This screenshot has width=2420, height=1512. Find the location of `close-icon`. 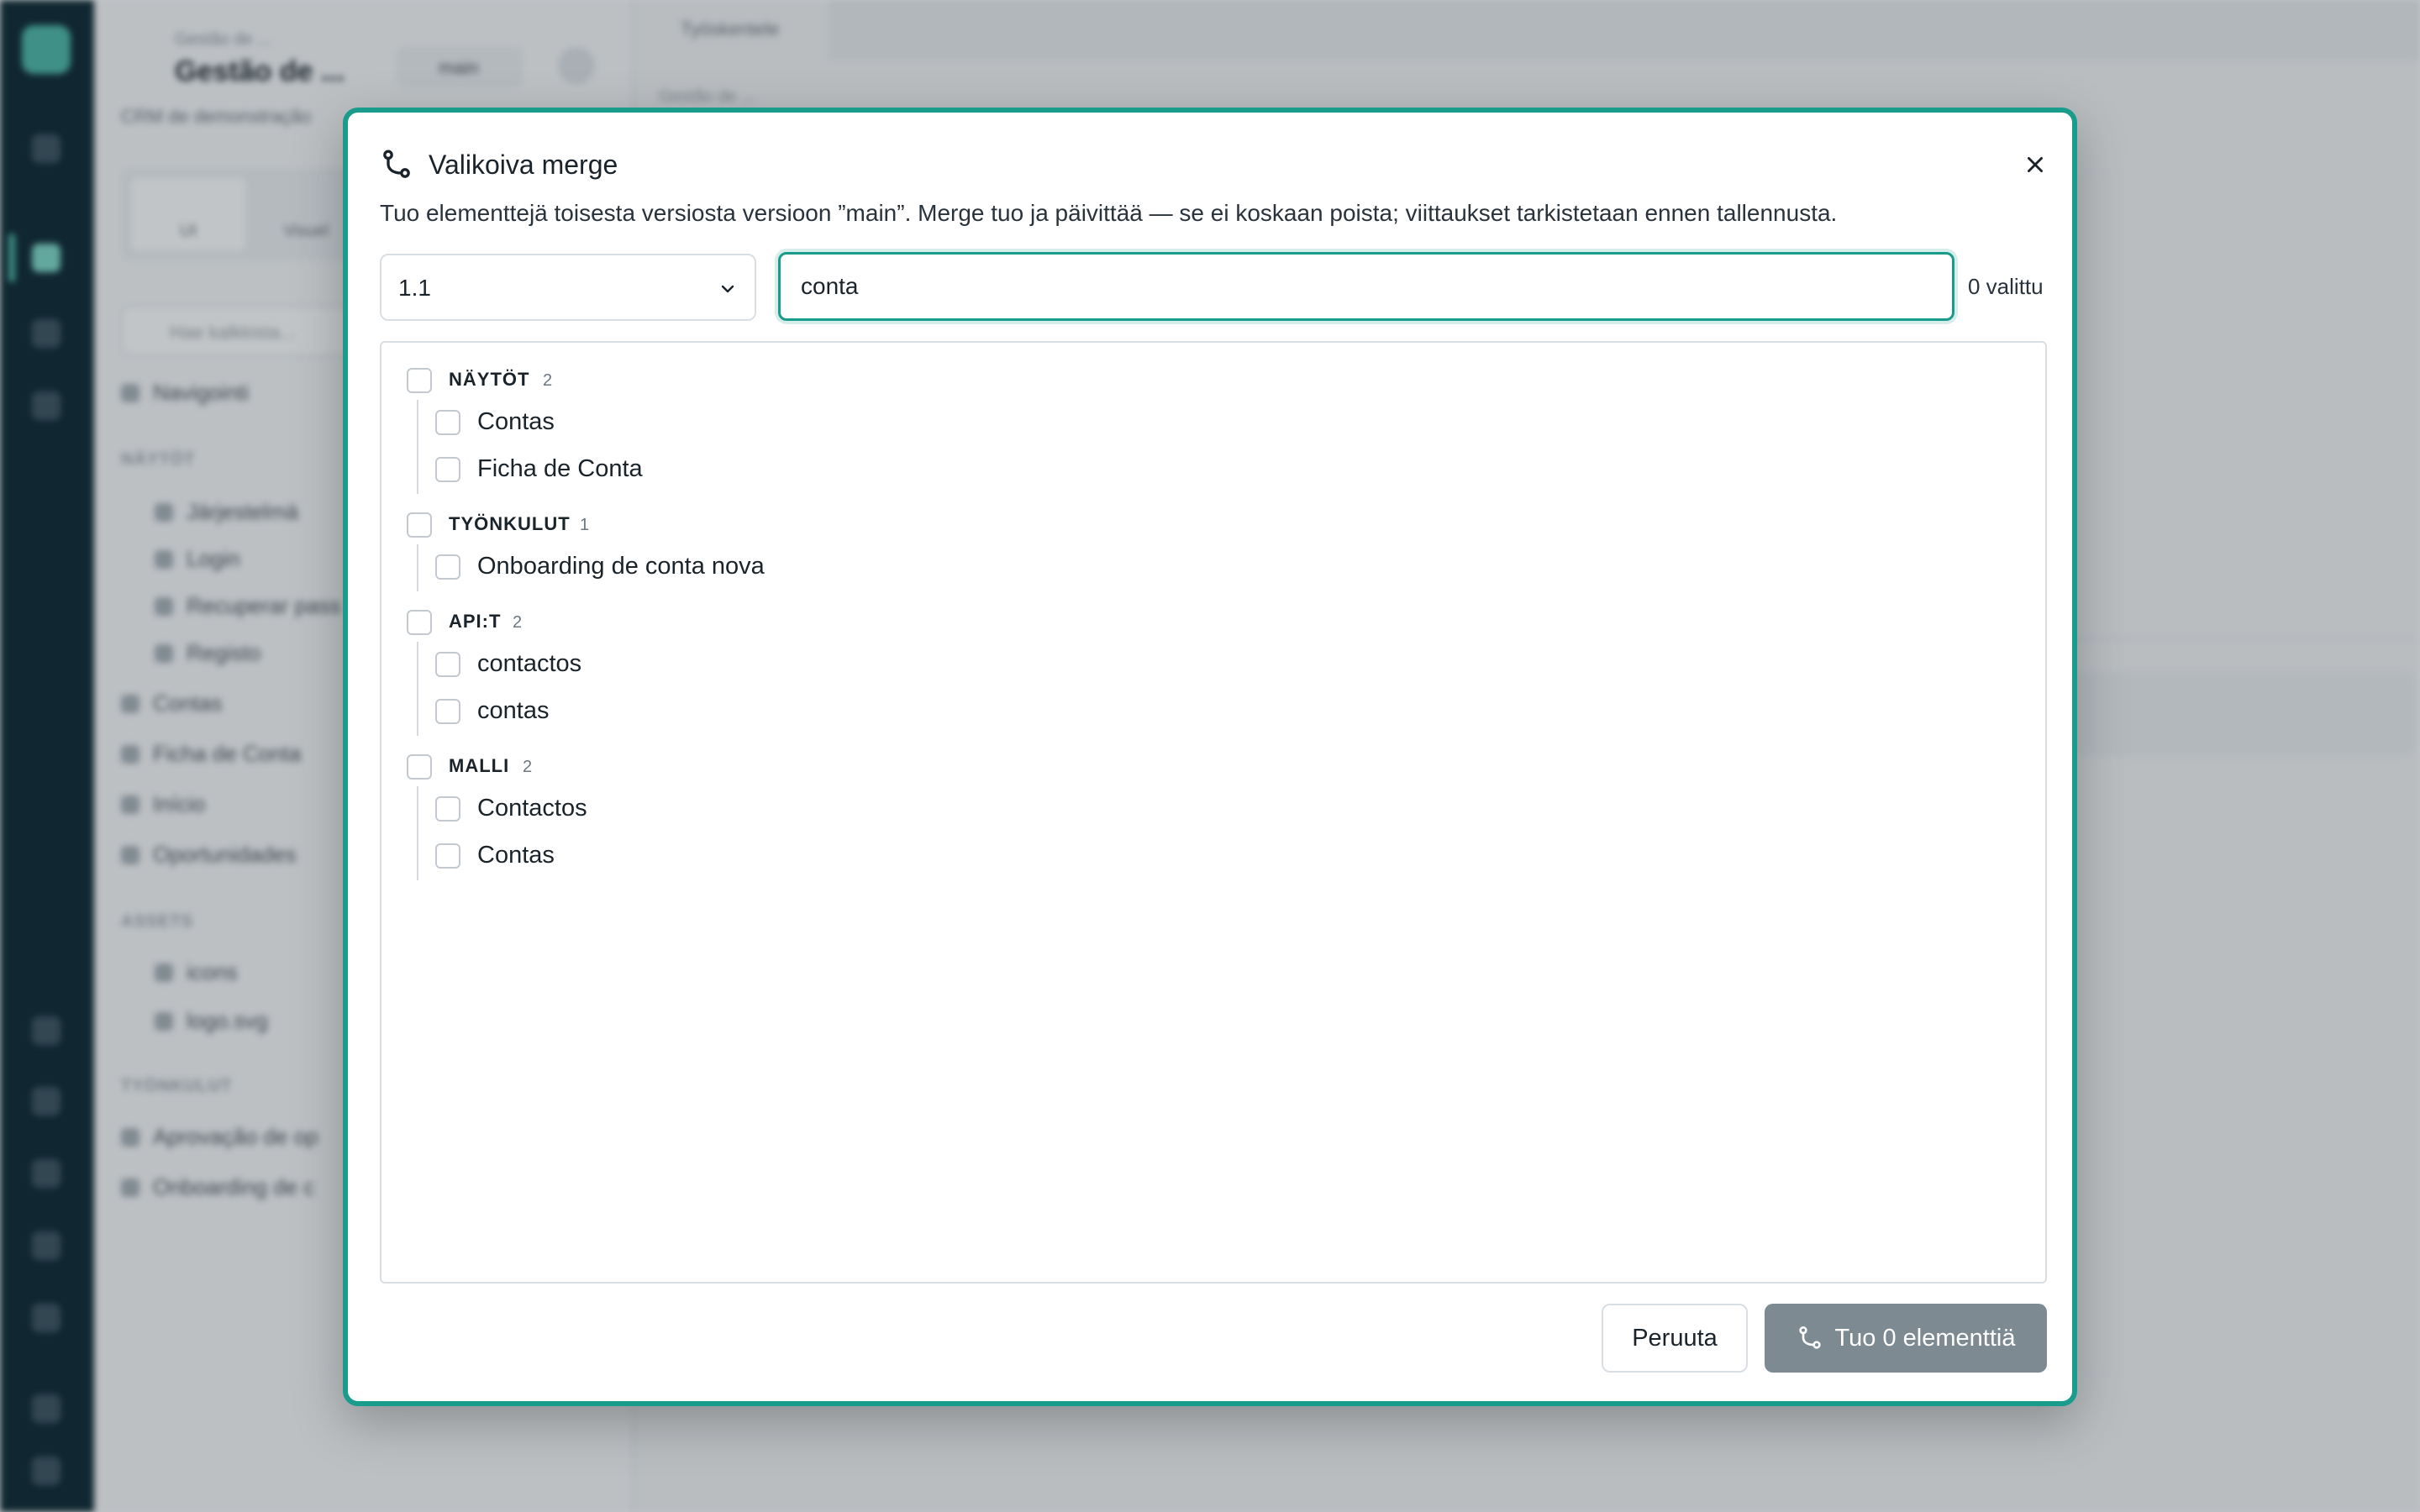

close-icon is located at coordinates (2036, 164).